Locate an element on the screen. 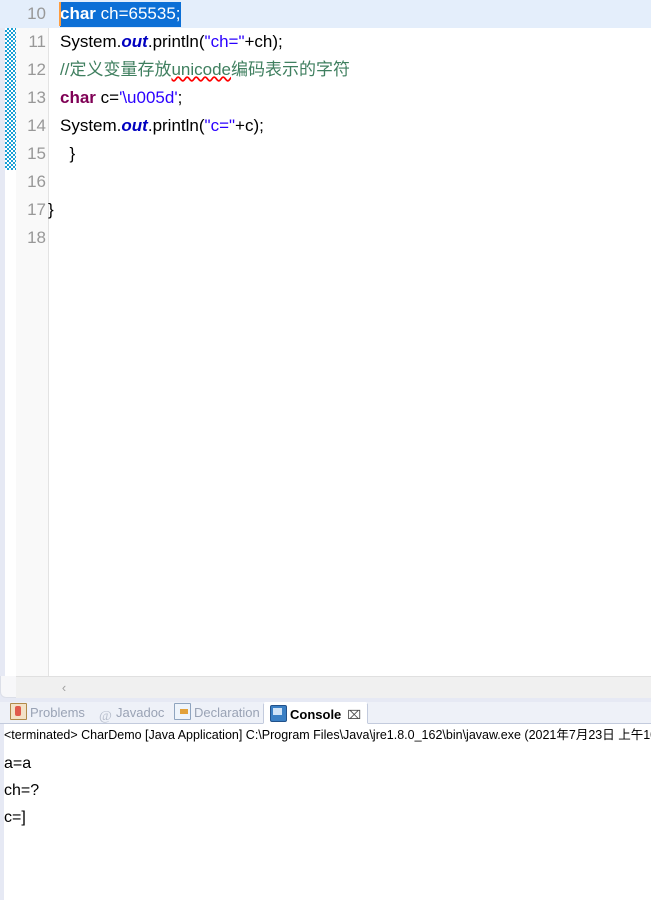  tab-declaration: Declaration is located at coordinates (217, 713).